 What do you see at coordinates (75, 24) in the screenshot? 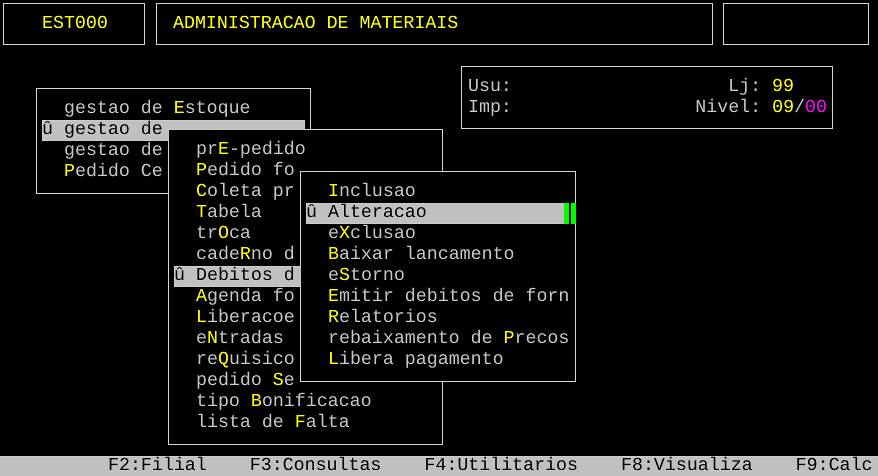
I see `program-code: EST000` at bounding box center [75, 24].